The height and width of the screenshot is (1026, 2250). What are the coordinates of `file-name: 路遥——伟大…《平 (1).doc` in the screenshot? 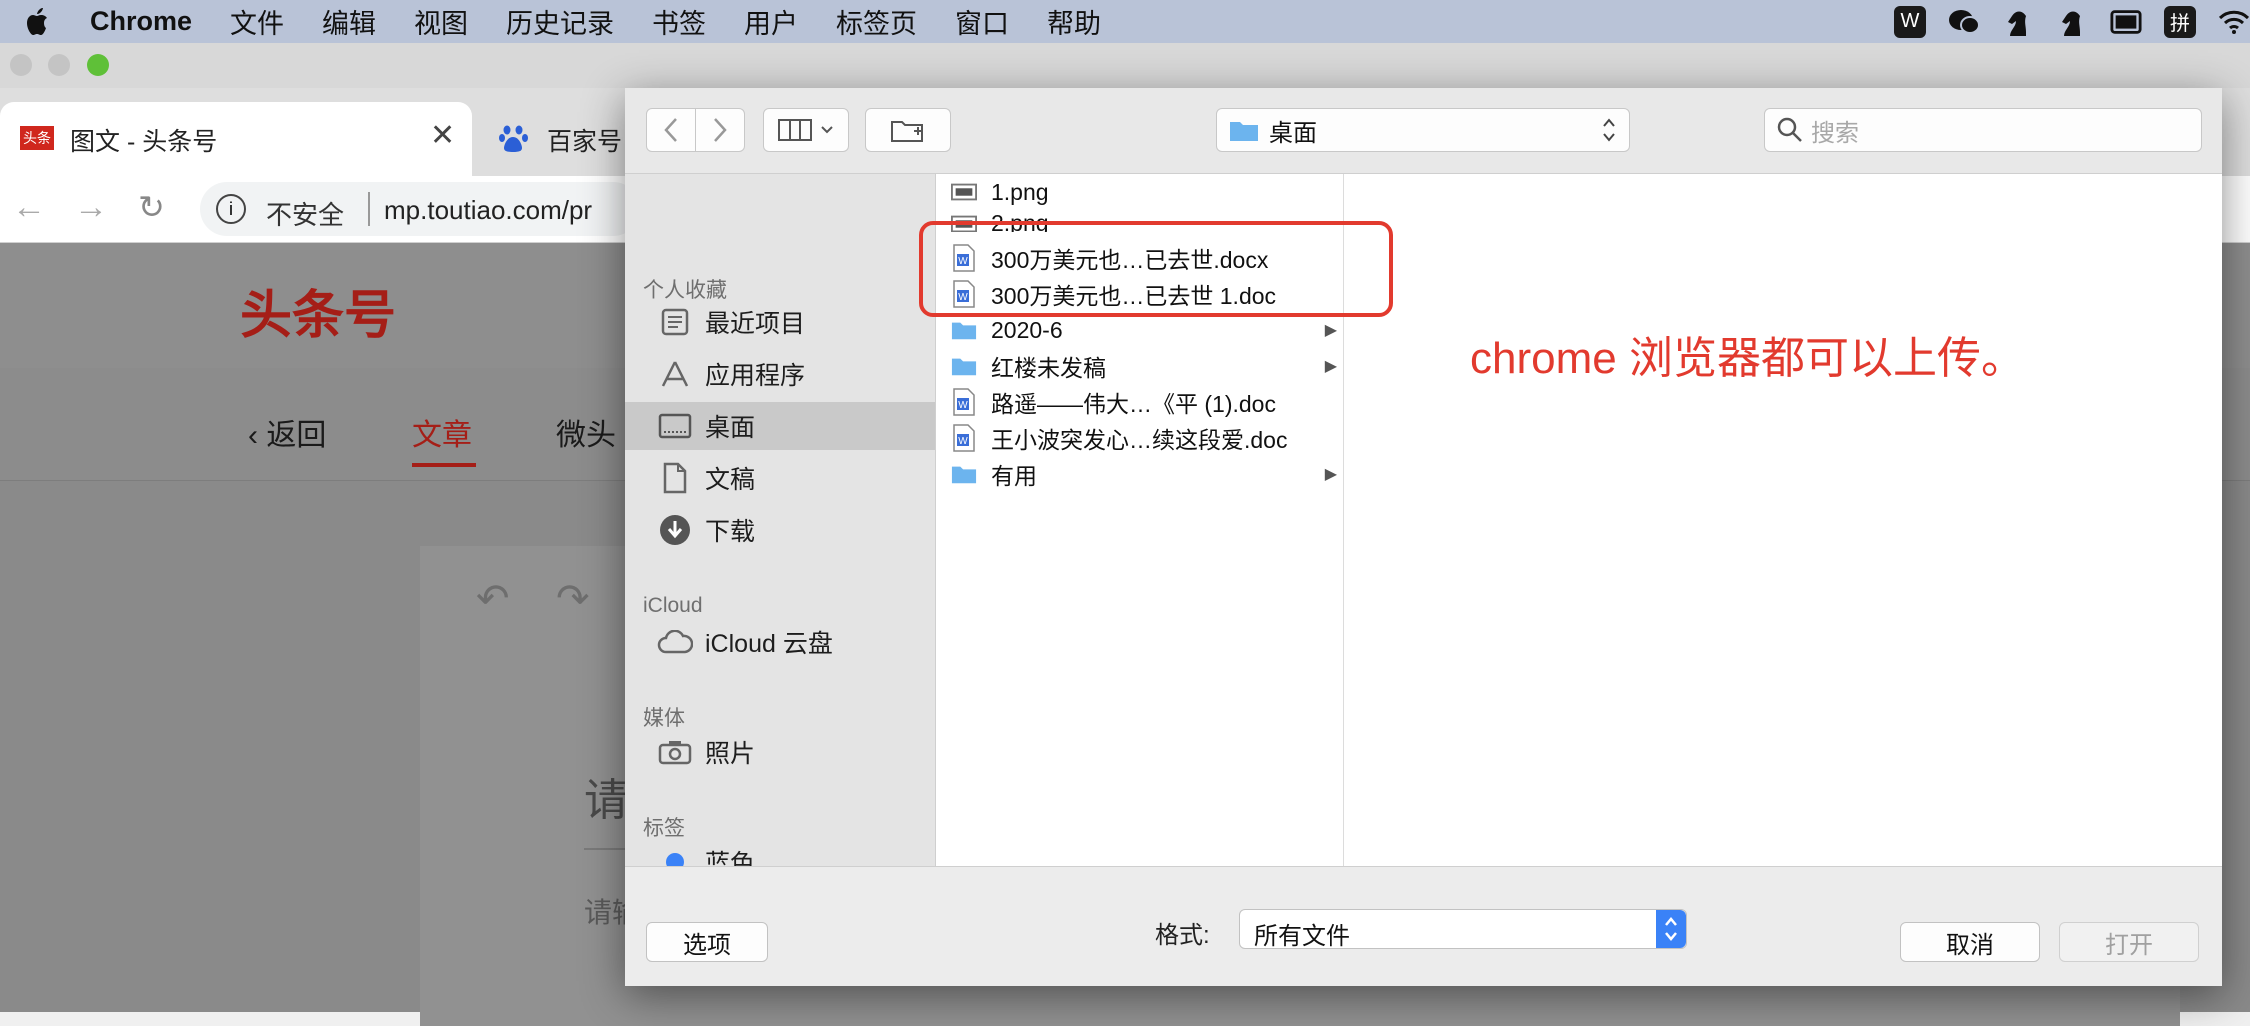 It's located at (1133, 404).